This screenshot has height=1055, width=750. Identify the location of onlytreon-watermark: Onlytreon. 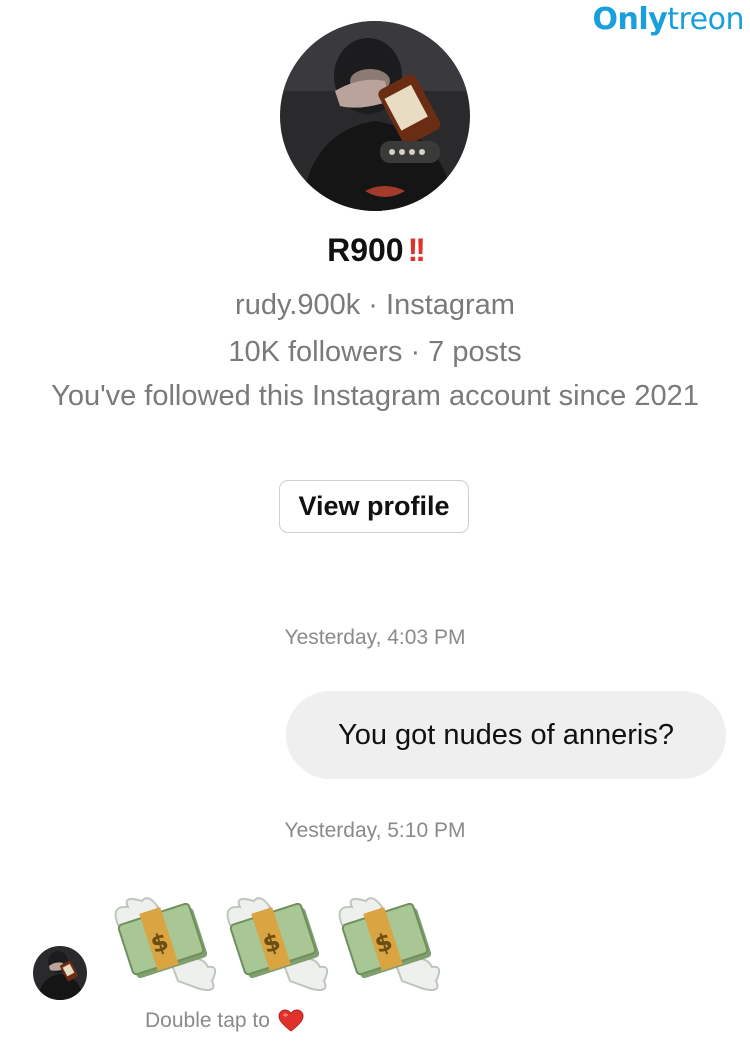
(668, 19).